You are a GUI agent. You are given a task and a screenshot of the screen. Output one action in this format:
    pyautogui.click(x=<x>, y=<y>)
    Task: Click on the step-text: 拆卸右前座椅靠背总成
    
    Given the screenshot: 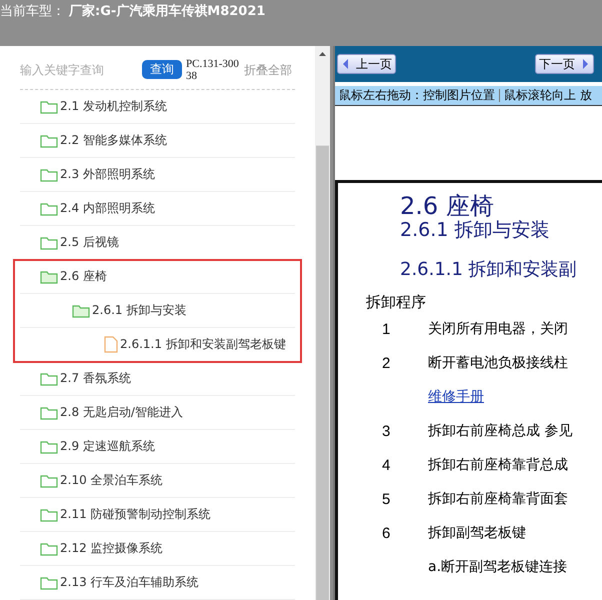 What is the action you would take?
    pyautogui.click(x=498, y=465)
    